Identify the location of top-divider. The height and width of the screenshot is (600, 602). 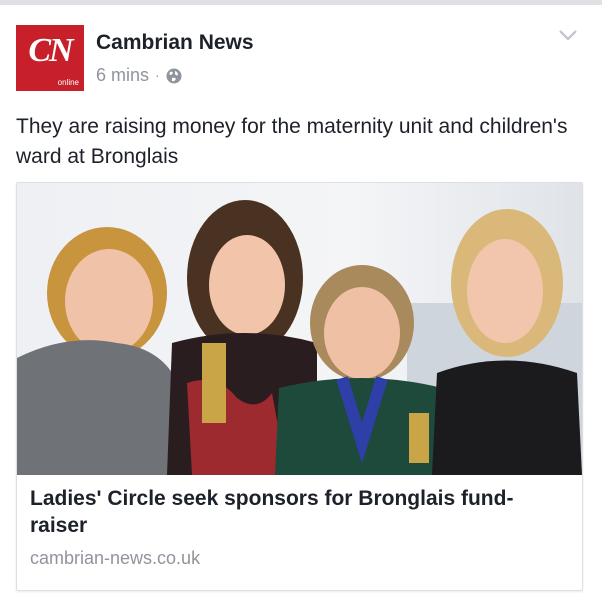
(301, 2).